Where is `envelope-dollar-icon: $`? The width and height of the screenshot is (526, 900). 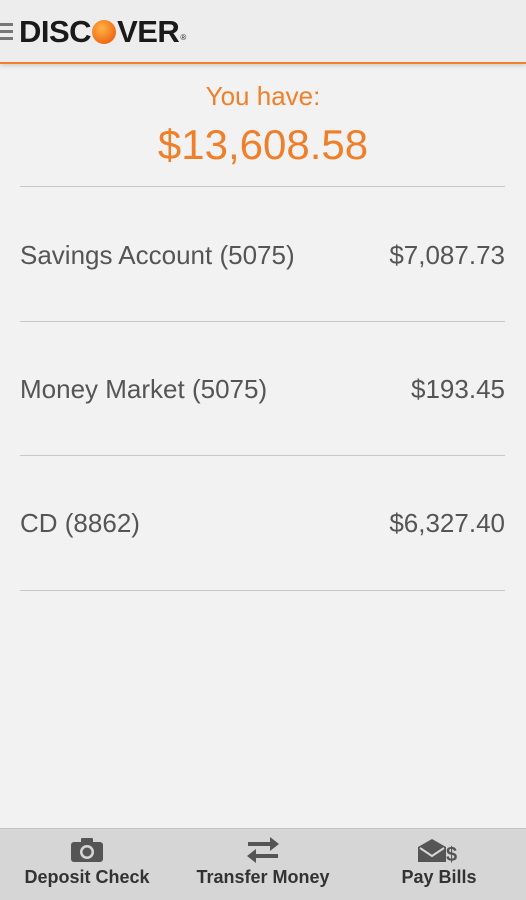 envelope-dollar-icon: $ is located at coordinates (439, 846).